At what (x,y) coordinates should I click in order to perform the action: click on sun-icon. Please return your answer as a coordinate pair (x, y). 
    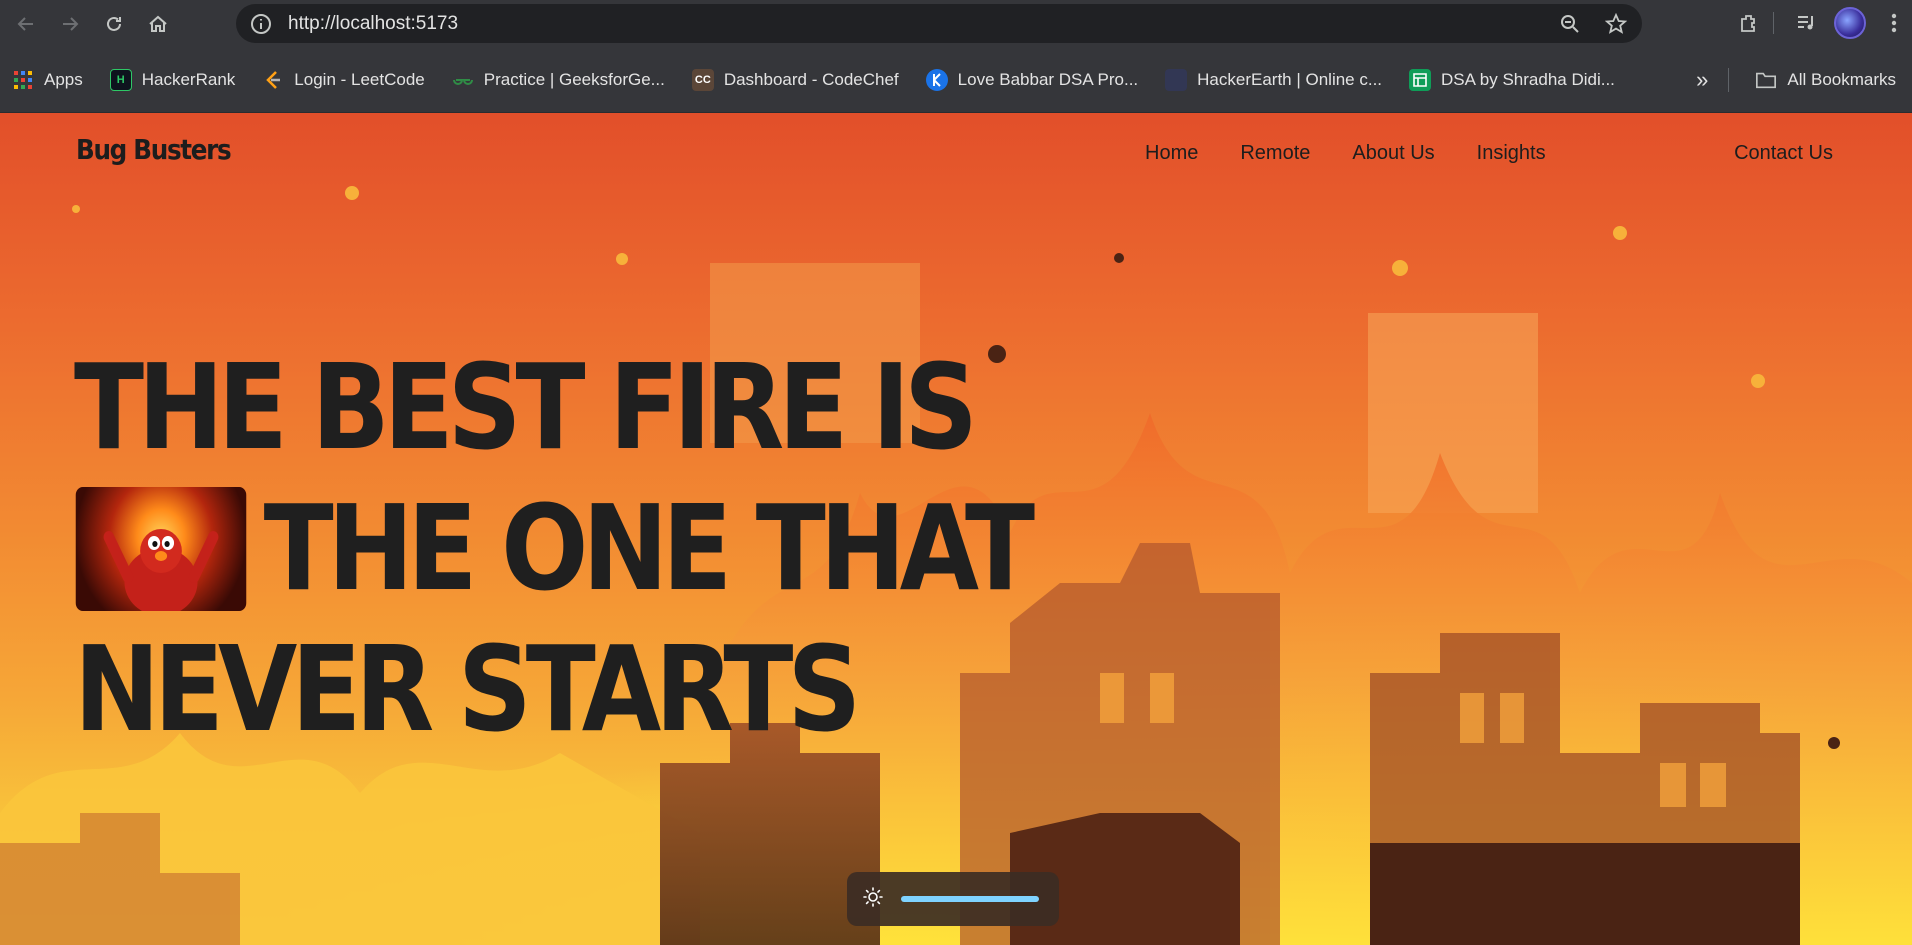
    Looking at the image, I should click on (873, 899).